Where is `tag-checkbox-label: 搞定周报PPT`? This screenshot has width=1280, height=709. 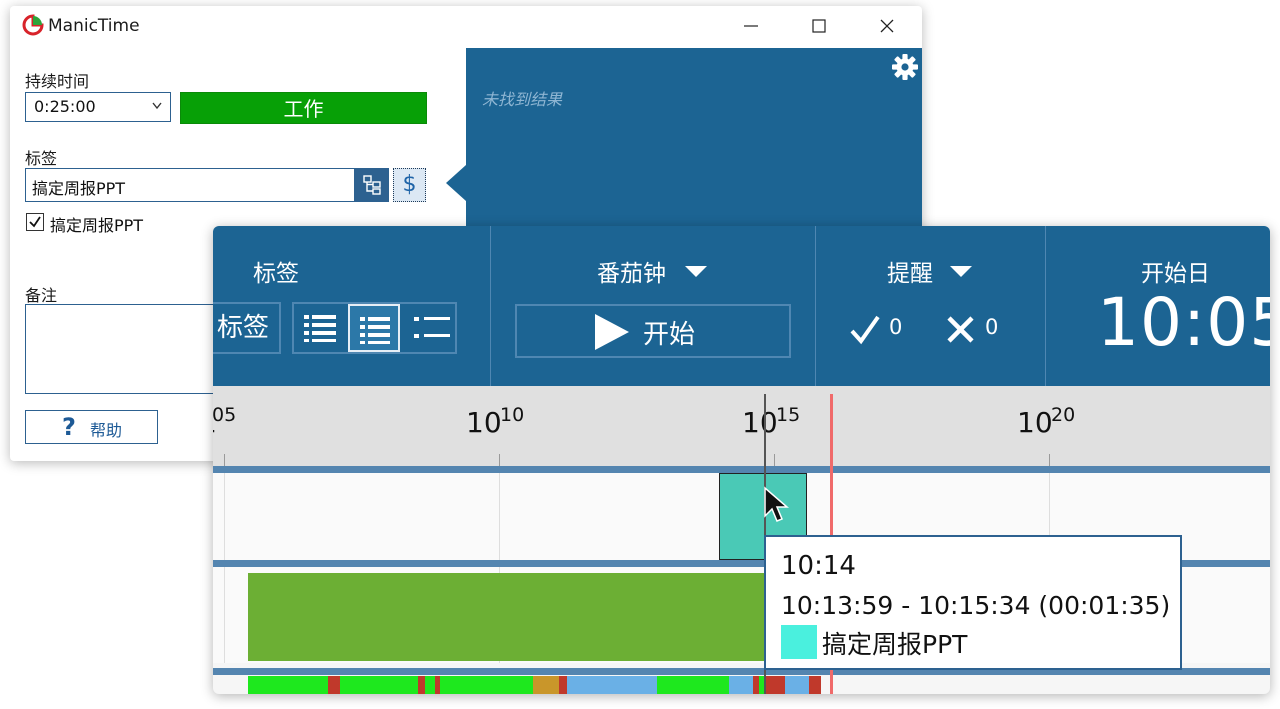 tag-checkbox-label: 搞定周报PPT is located at coordinates (97, 225).